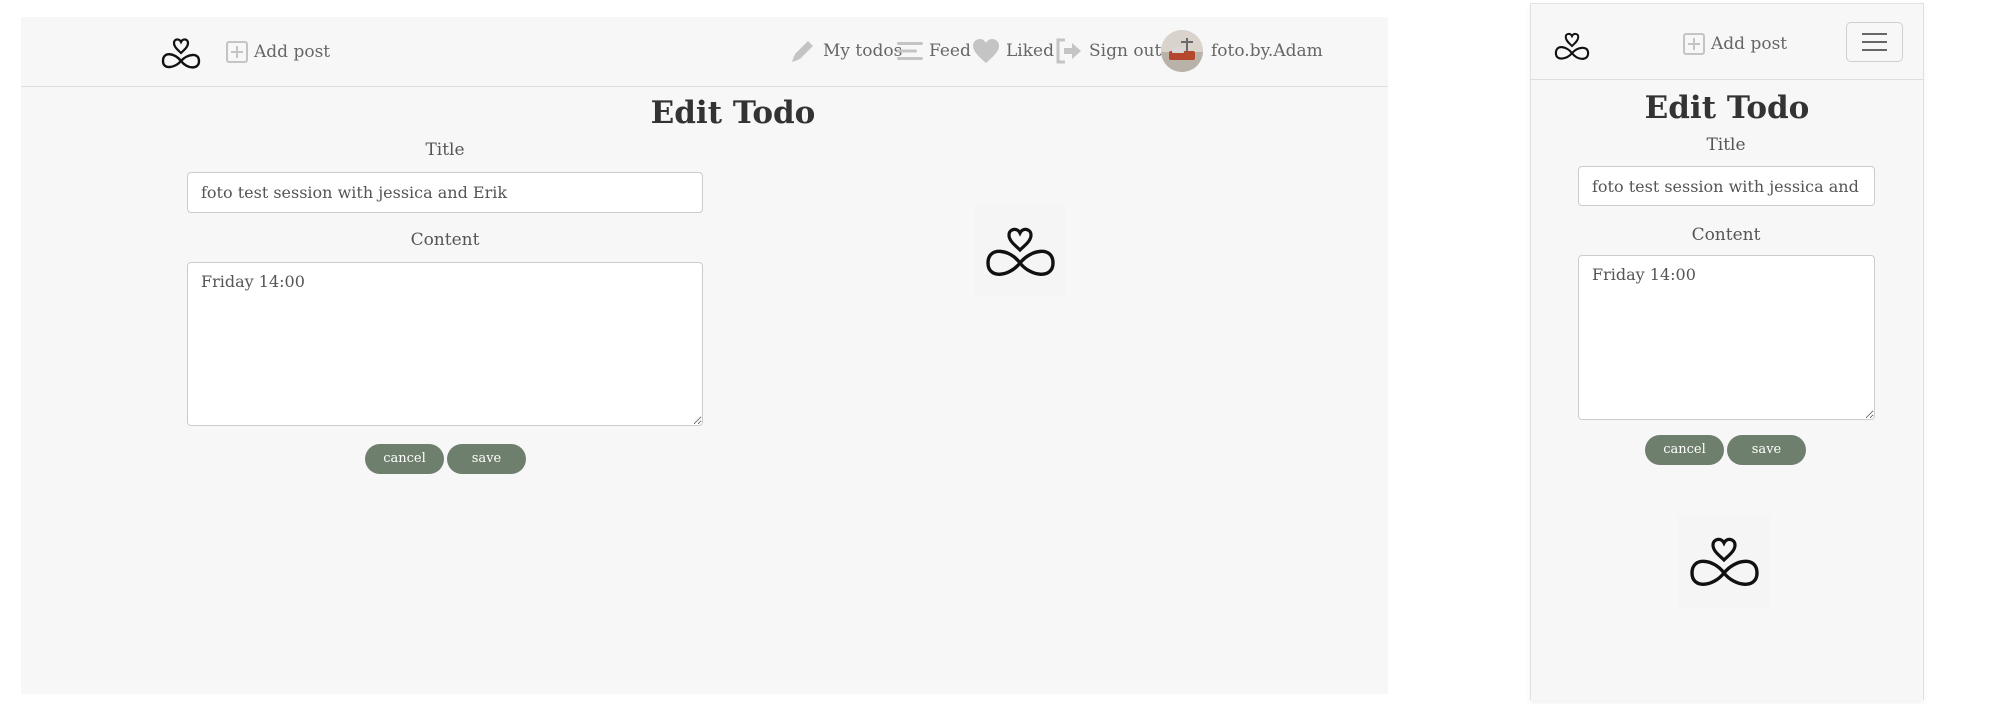 The image size is (2012, 704). Describe the element at coordinates (1267, 51) in the screenshot. I see `nav-username: foto.by.Adam` at that location.